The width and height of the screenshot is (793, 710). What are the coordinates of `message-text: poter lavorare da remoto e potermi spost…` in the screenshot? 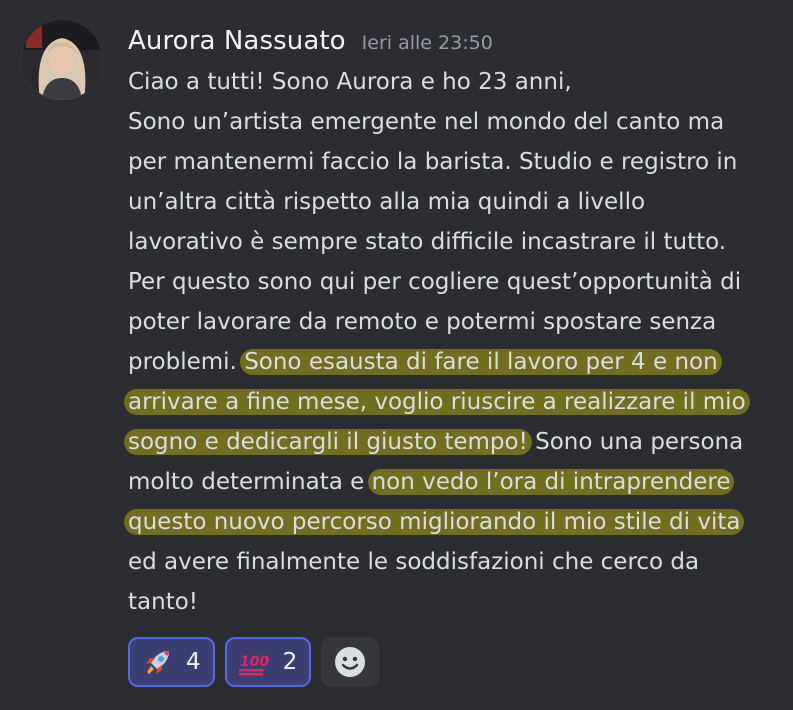 It's located at (422, 322).